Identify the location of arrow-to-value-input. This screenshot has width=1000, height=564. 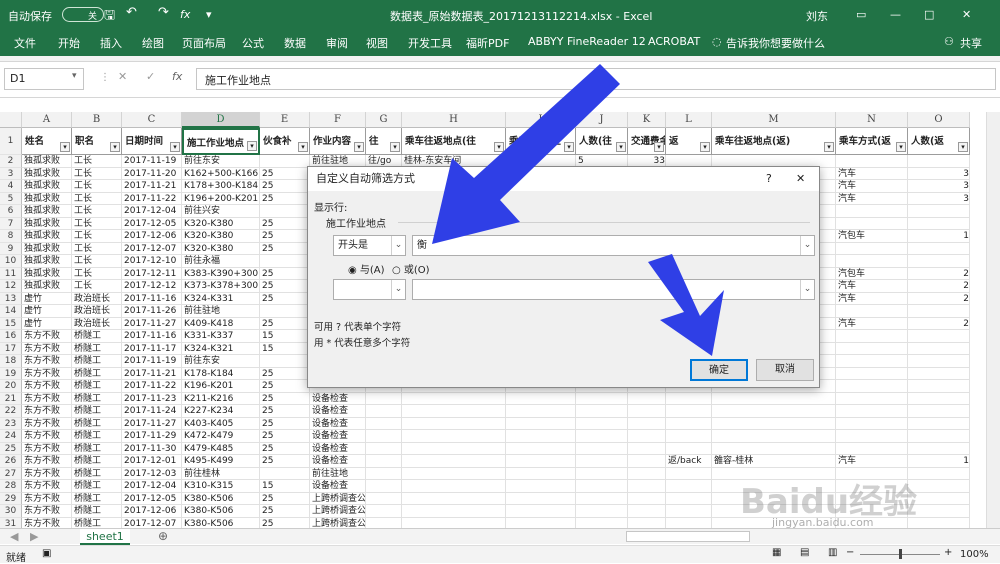
(526, 154).